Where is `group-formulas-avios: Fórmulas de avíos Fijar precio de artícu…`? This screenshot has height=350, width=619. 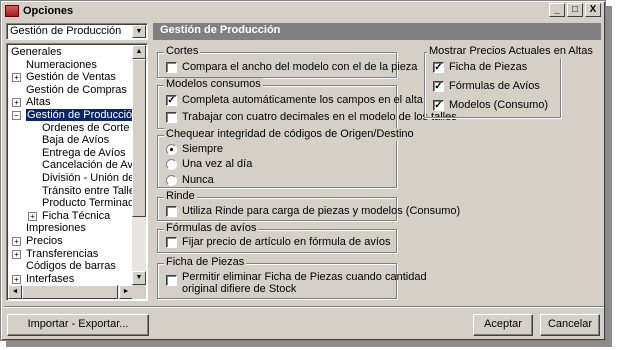 group-formulas-avios: Fórmulas de avíos Fijar precio de artícu… is located at coordinates (277, 237).